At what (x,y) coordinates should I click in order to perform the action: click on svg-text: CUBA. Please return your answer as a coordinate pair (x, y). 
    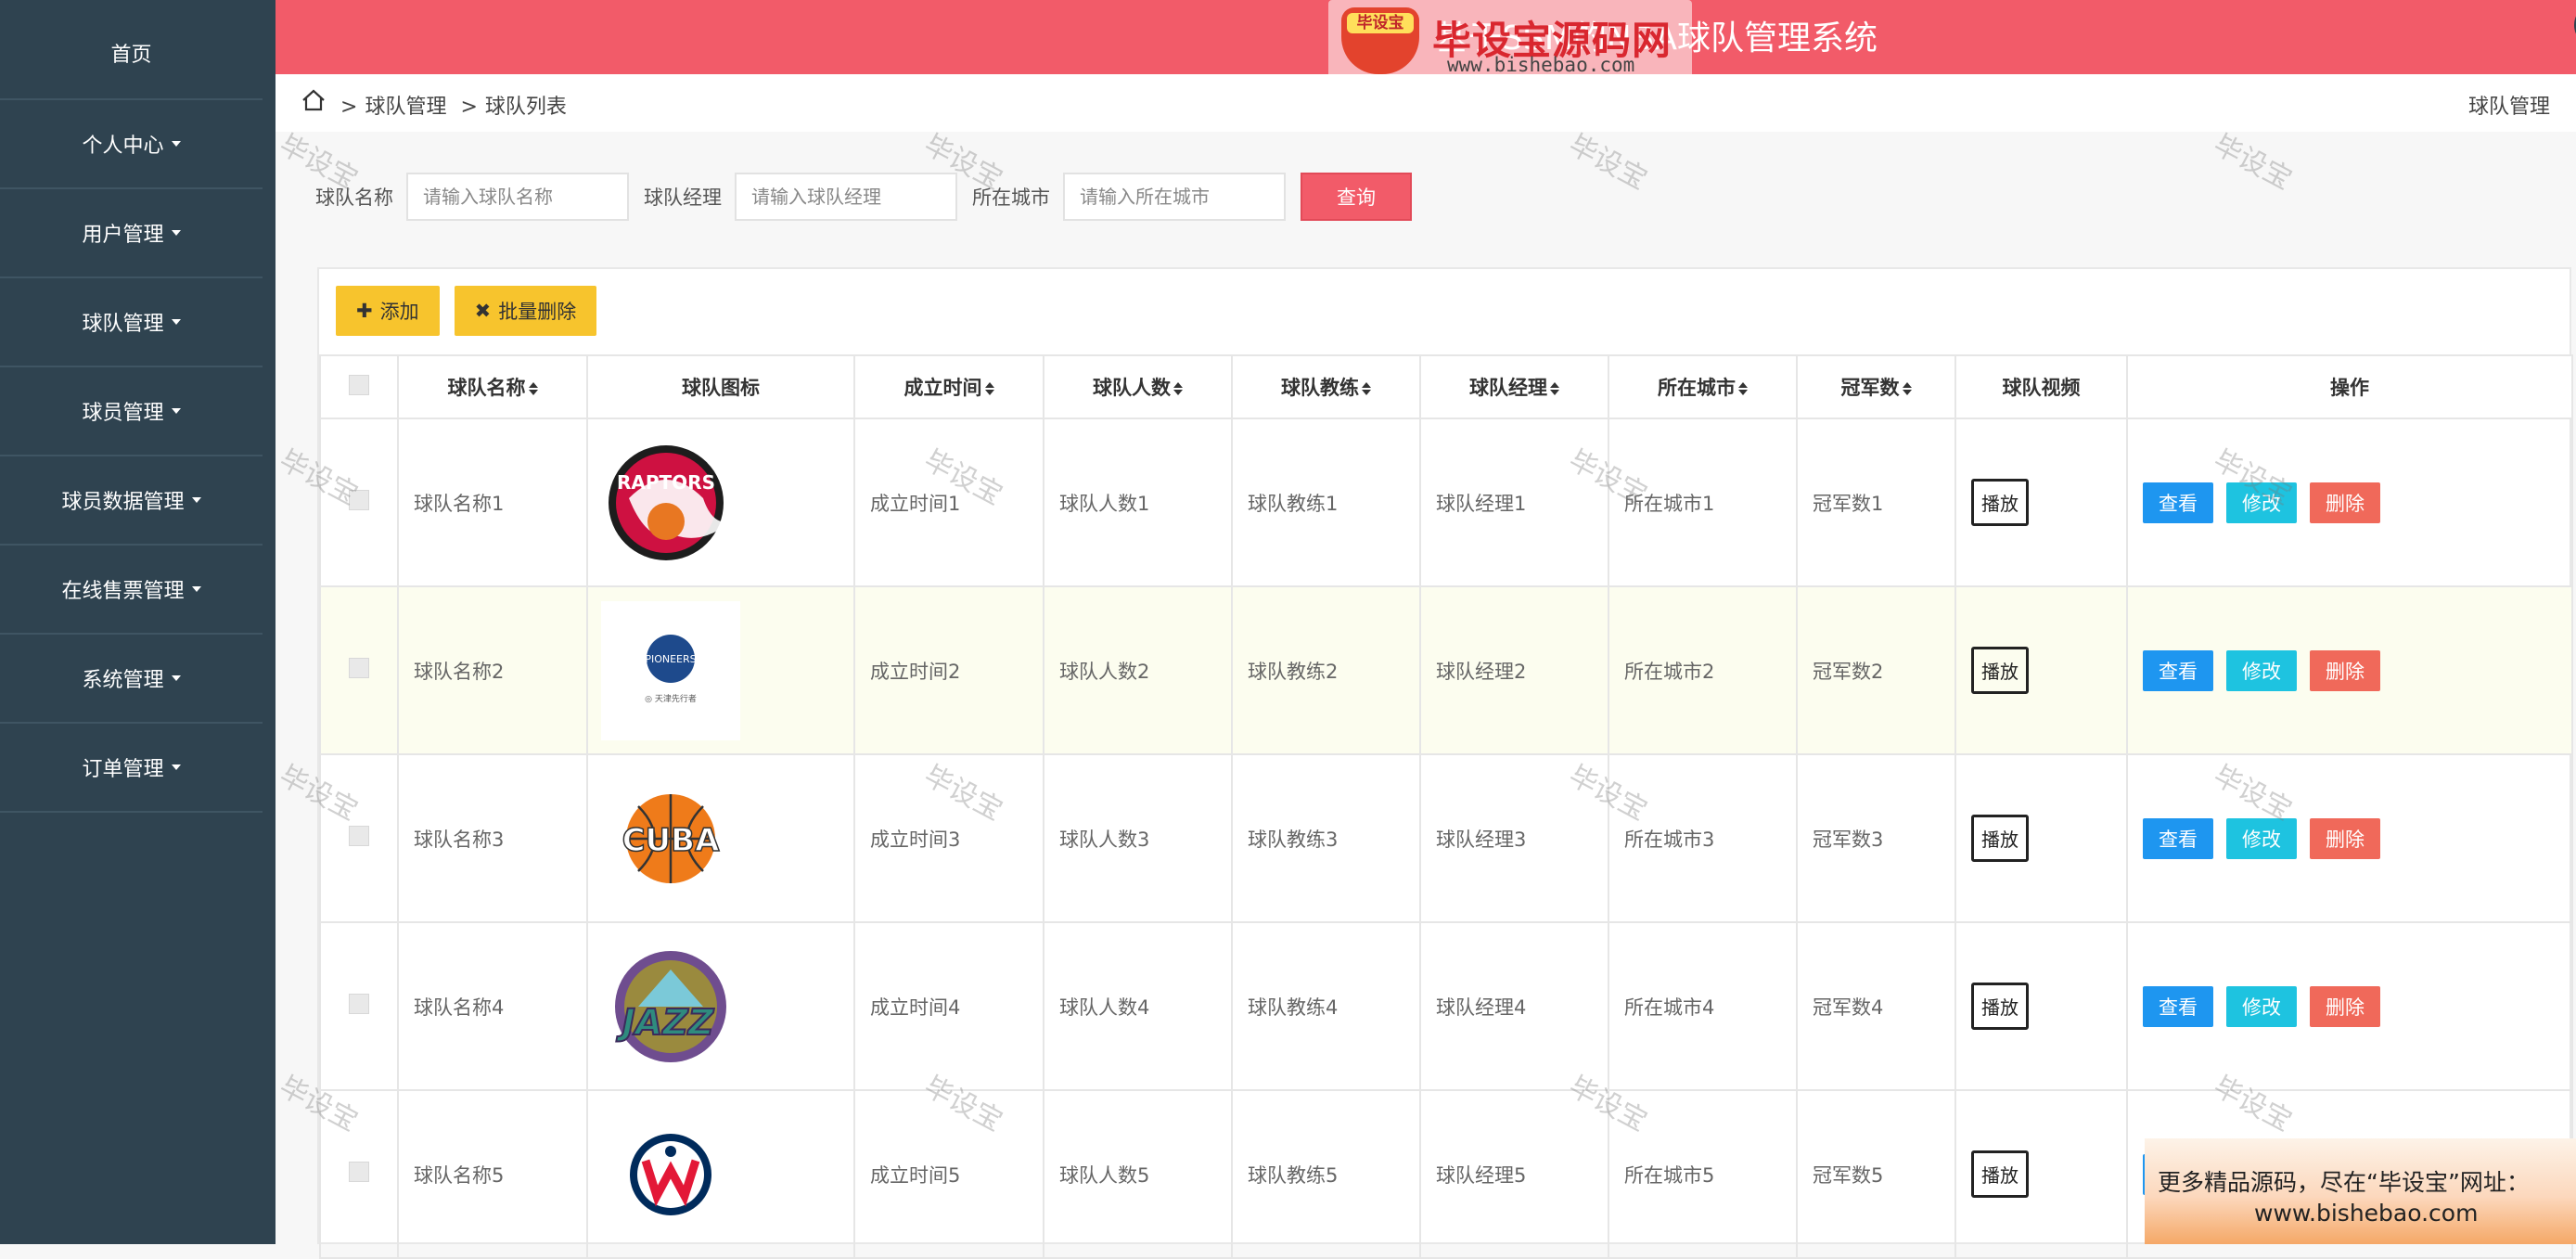
    Looking at the image, I should click on (671, 840).